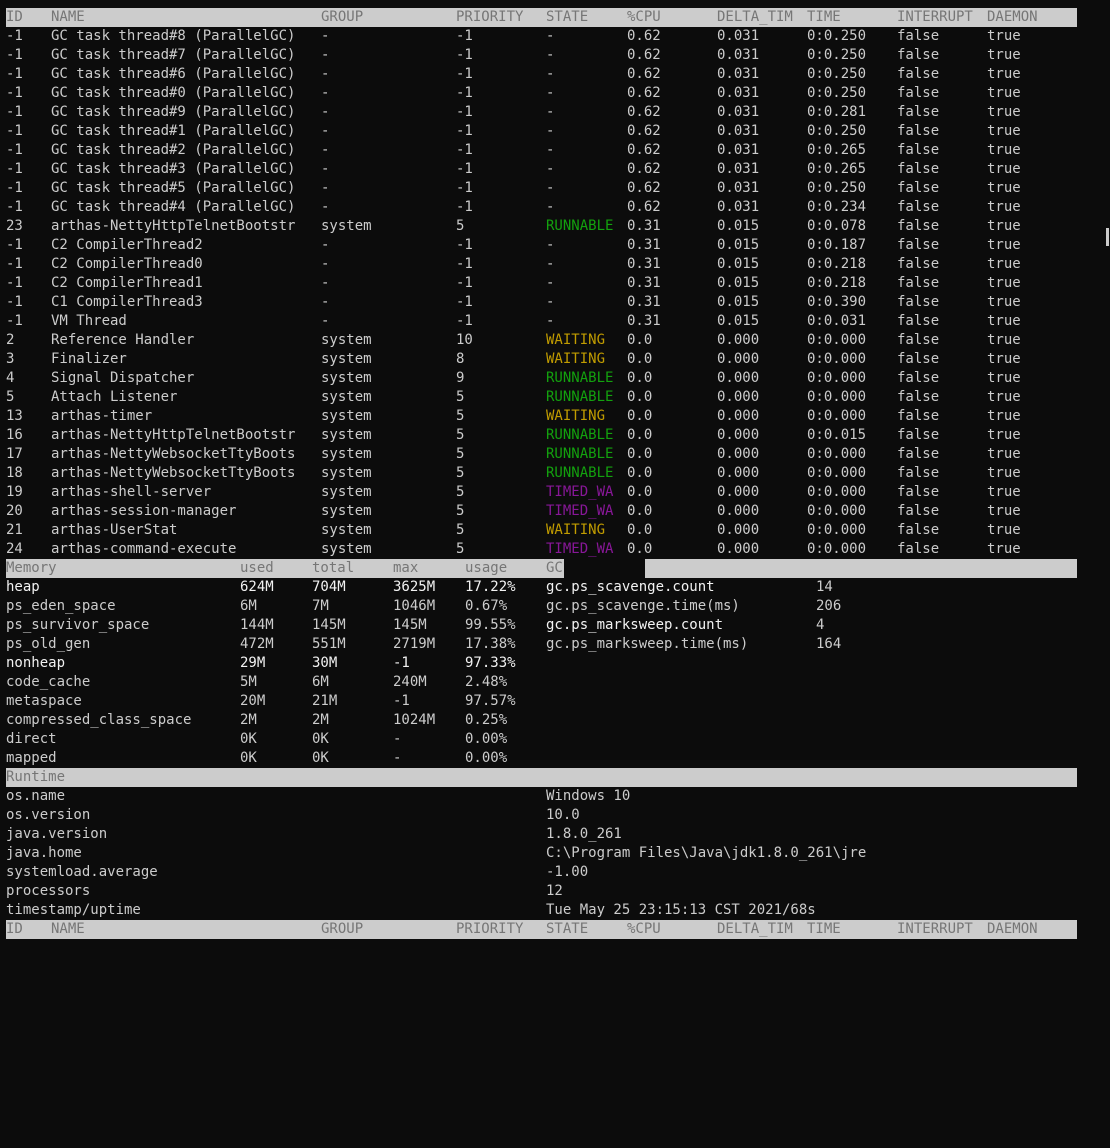  I want to click on memory-used: 29M, so click(253, 663).